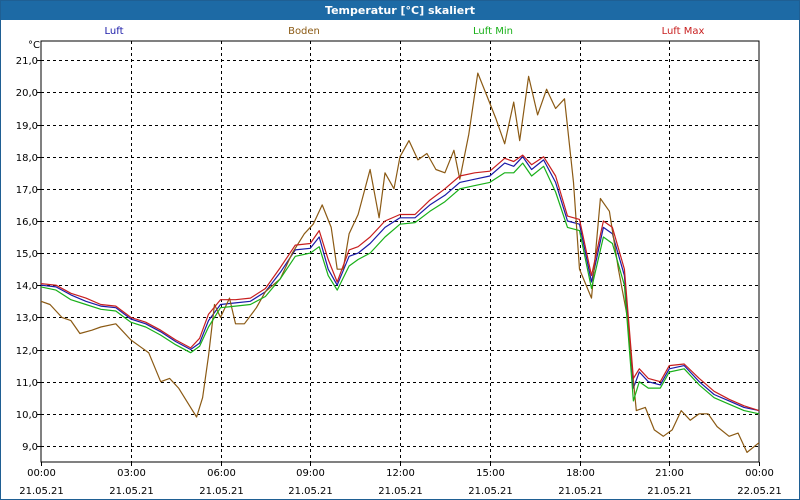 The width and height of the screenshot is (800, 500). Describe the element at coordinates (34, 45) in the screenshot. I see `y-unit-label: °C` at that location.